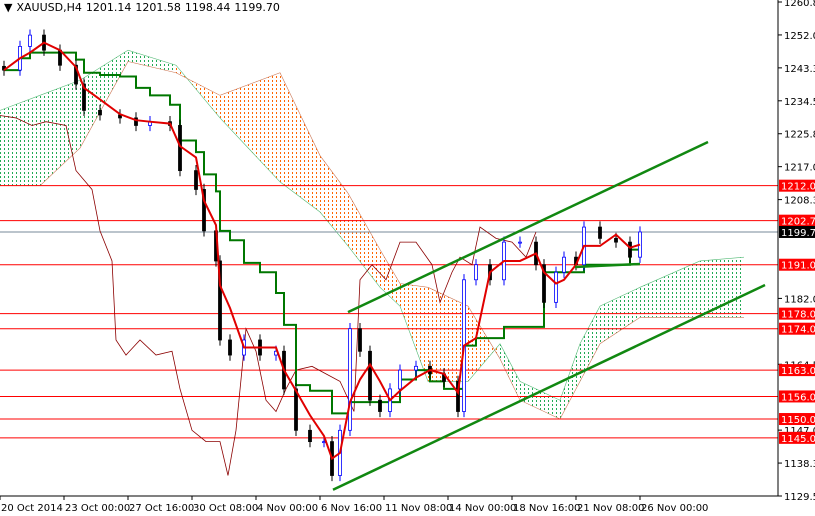  I want to click on price-tick-label: 1182.05, so click(799, 299).